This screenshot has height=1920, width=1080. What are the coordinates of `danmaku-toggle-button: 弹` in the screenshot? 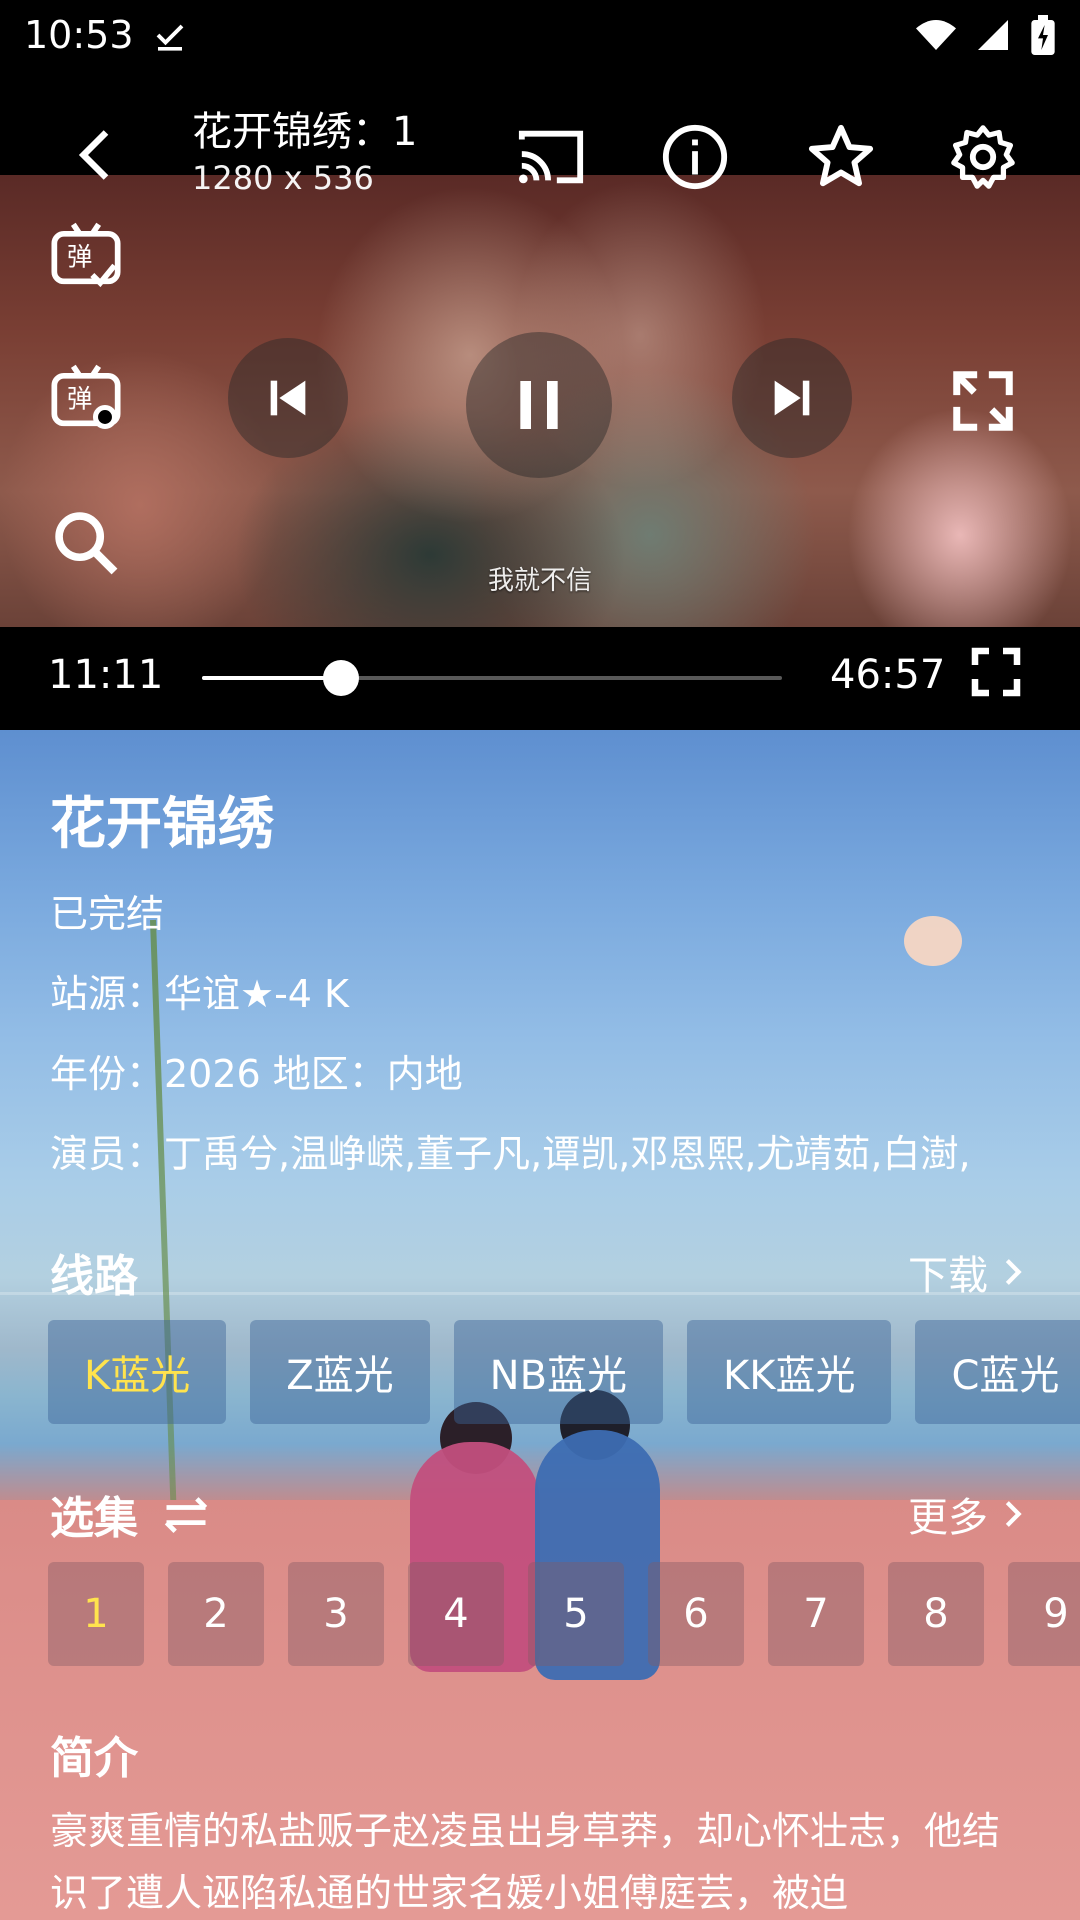 It's located at (86, 256).